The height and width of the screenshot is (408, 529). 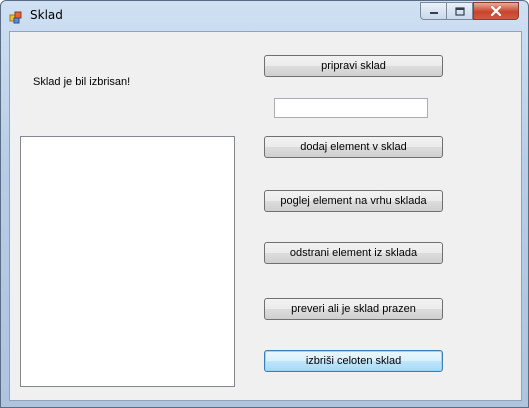 I want to click on app-icon, so click(x=16, y=16).